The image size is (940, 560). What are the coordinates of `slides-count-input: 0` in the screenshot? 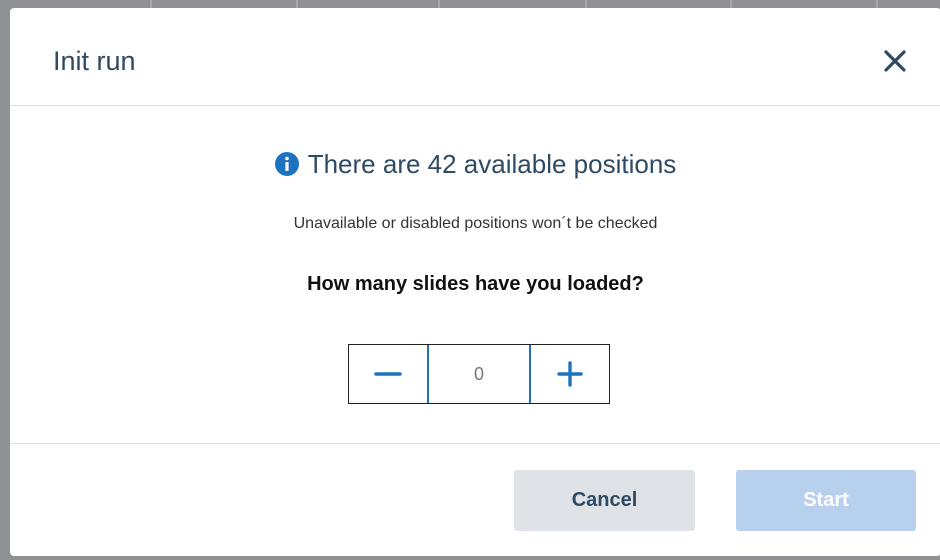 It's located at (479, 374).